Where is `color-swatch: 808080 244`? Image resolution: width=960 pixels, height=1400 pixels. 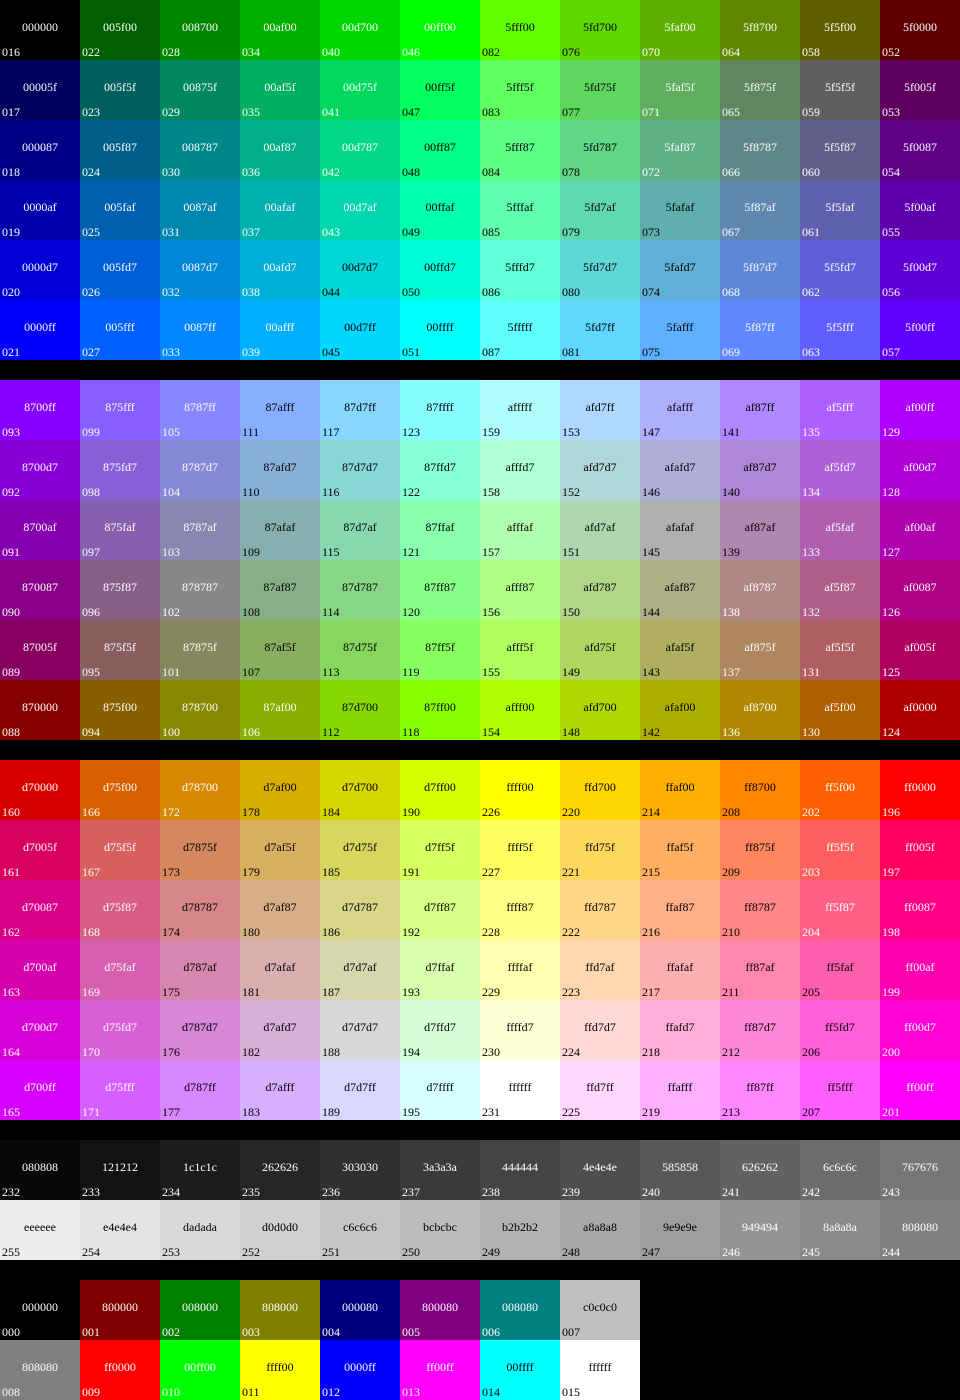
color-swatch: 808080 244 is located at coordinates (920, 1230).